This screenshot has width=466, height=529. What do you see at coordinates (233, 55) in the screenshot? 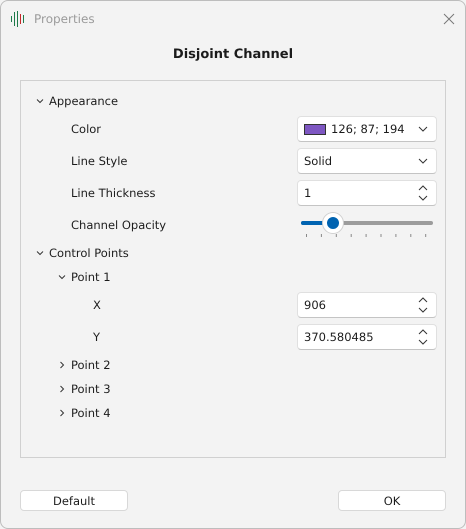
I see `dialog-heading: Disjoint Channel` at bounding box center [233, 55].